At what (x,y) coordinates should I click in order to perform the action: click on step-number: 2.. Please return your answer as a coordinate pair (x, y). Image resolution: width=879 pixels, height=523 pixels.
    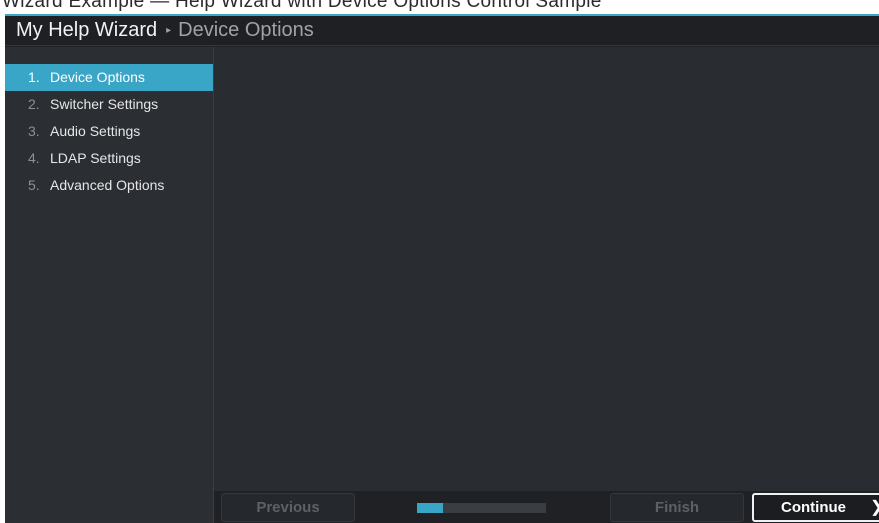
    Looking at the image, I should click on (34, 104).